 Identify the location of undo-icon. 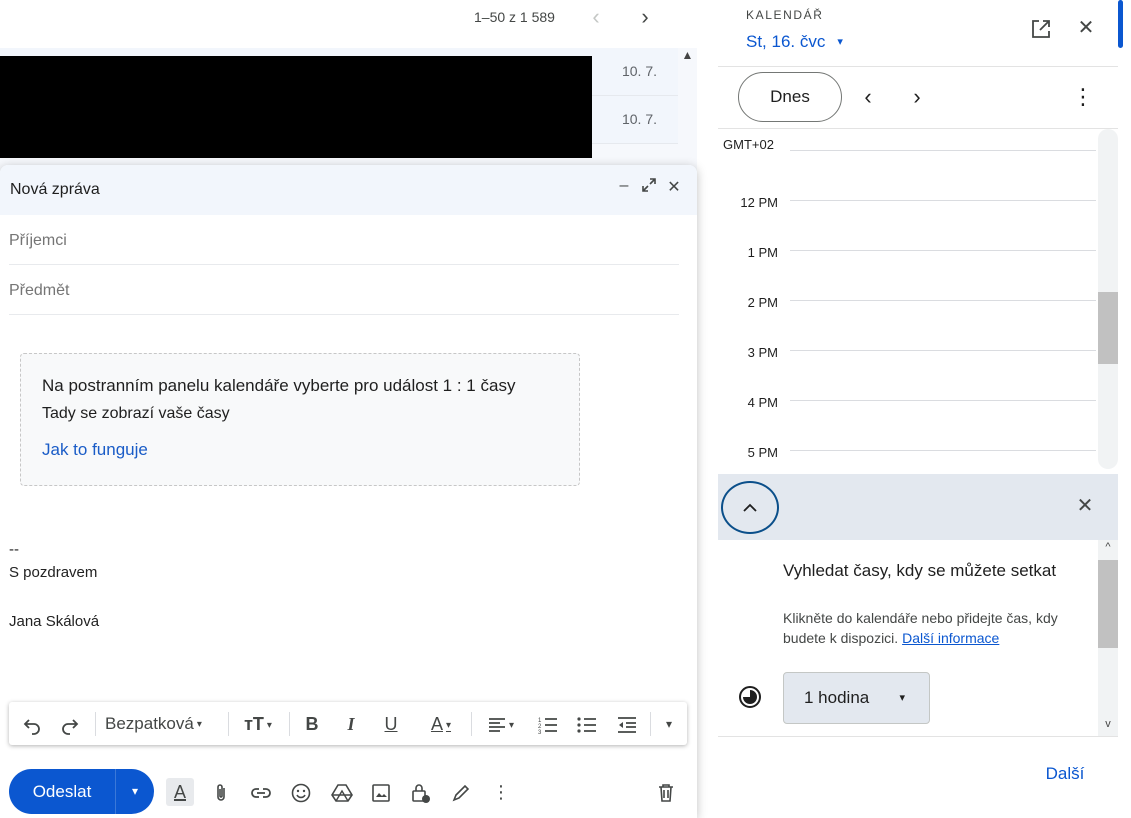
(32, 724).